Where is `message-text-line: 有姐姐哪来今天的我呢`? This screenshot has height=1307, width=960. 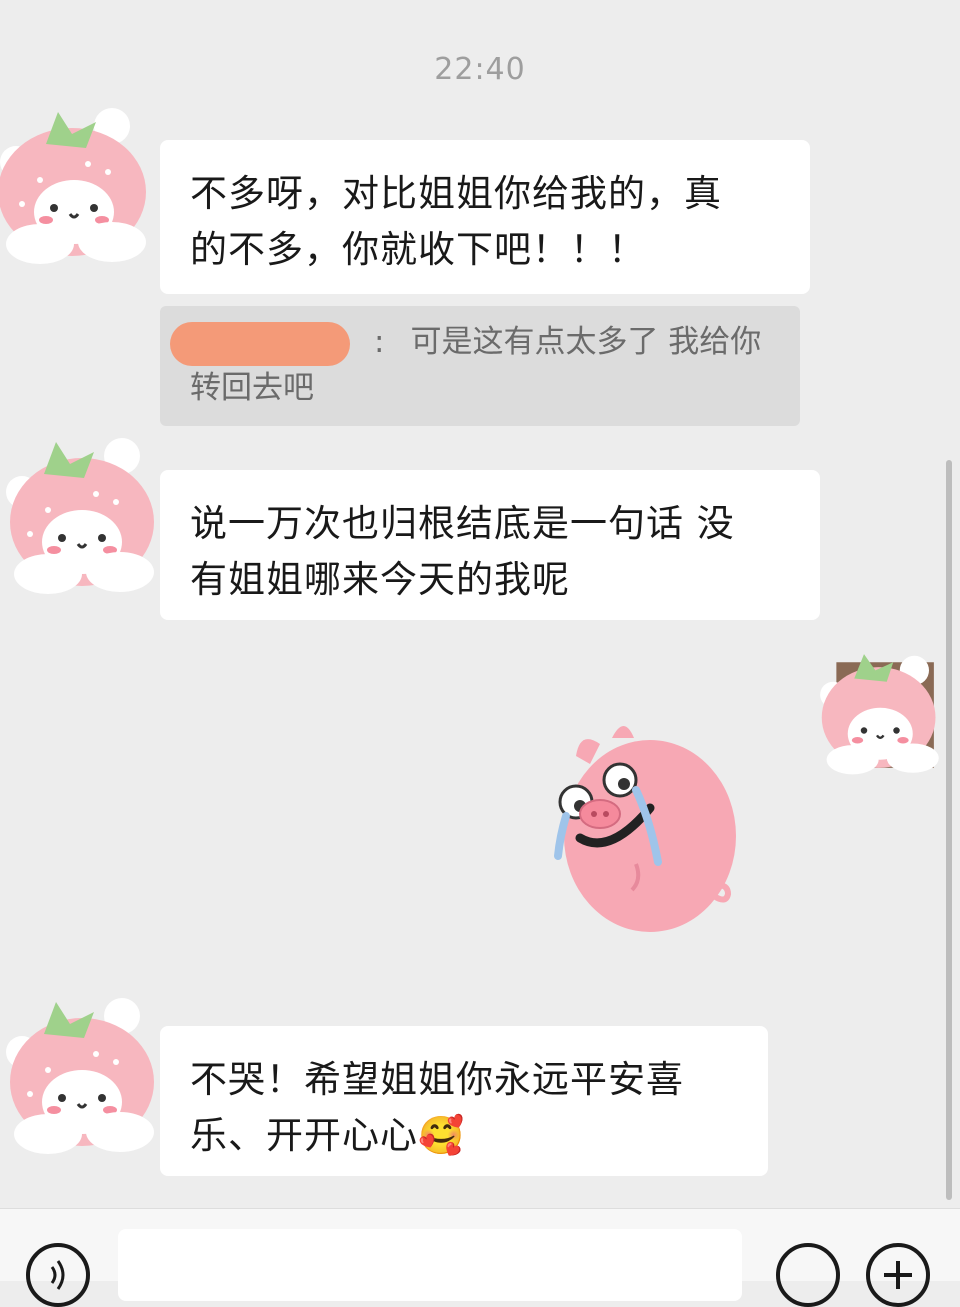 message-text-line: 有姐姐哪来今天的我呢 is located at coordinates (380, 579).